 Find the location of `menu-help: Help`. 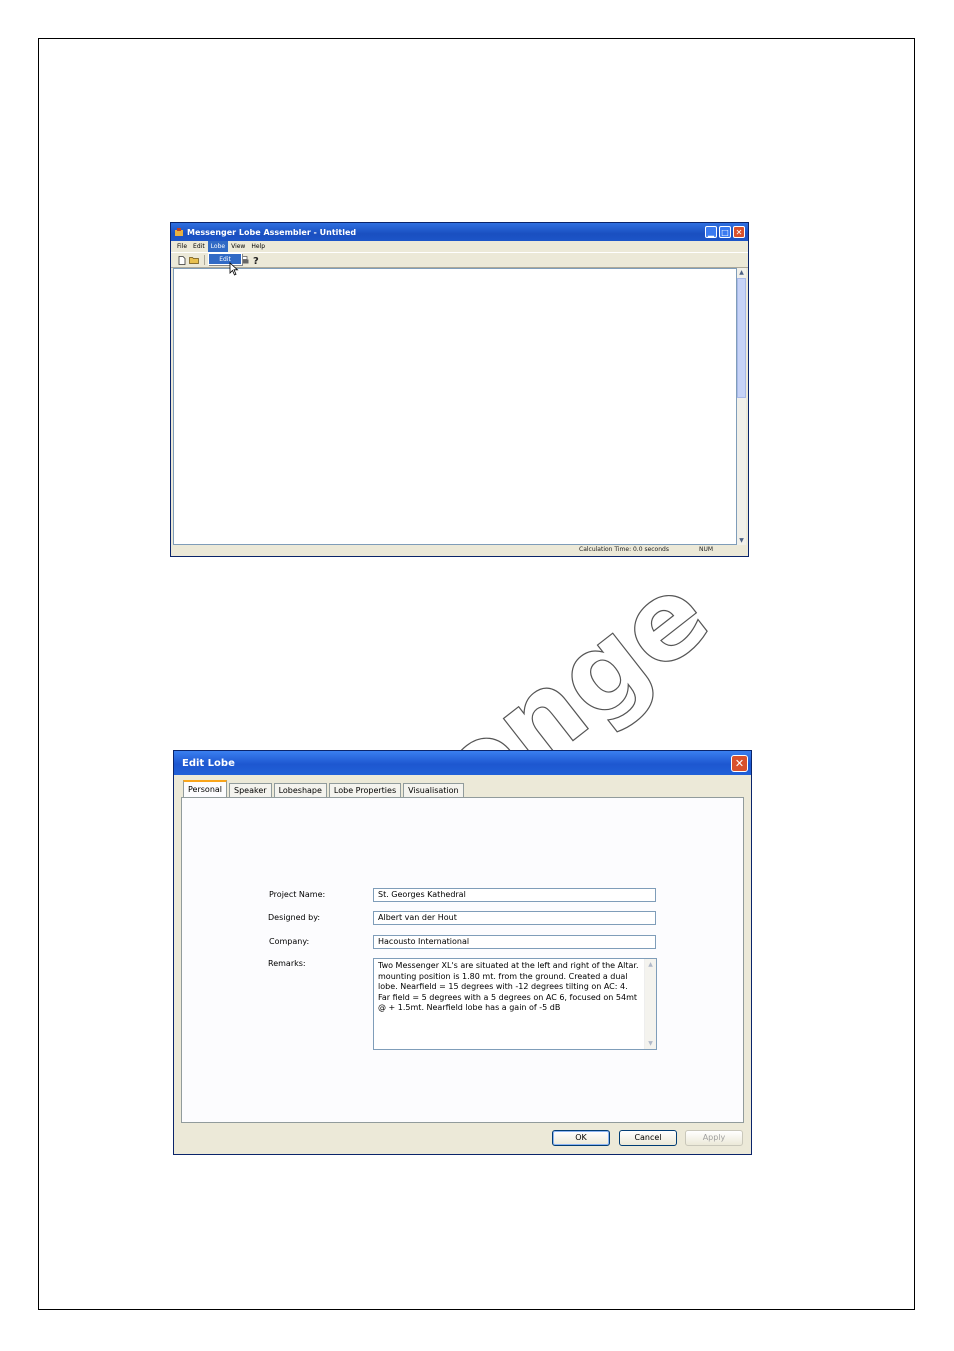

menu-help: Help is located at coordinates (258, 246).